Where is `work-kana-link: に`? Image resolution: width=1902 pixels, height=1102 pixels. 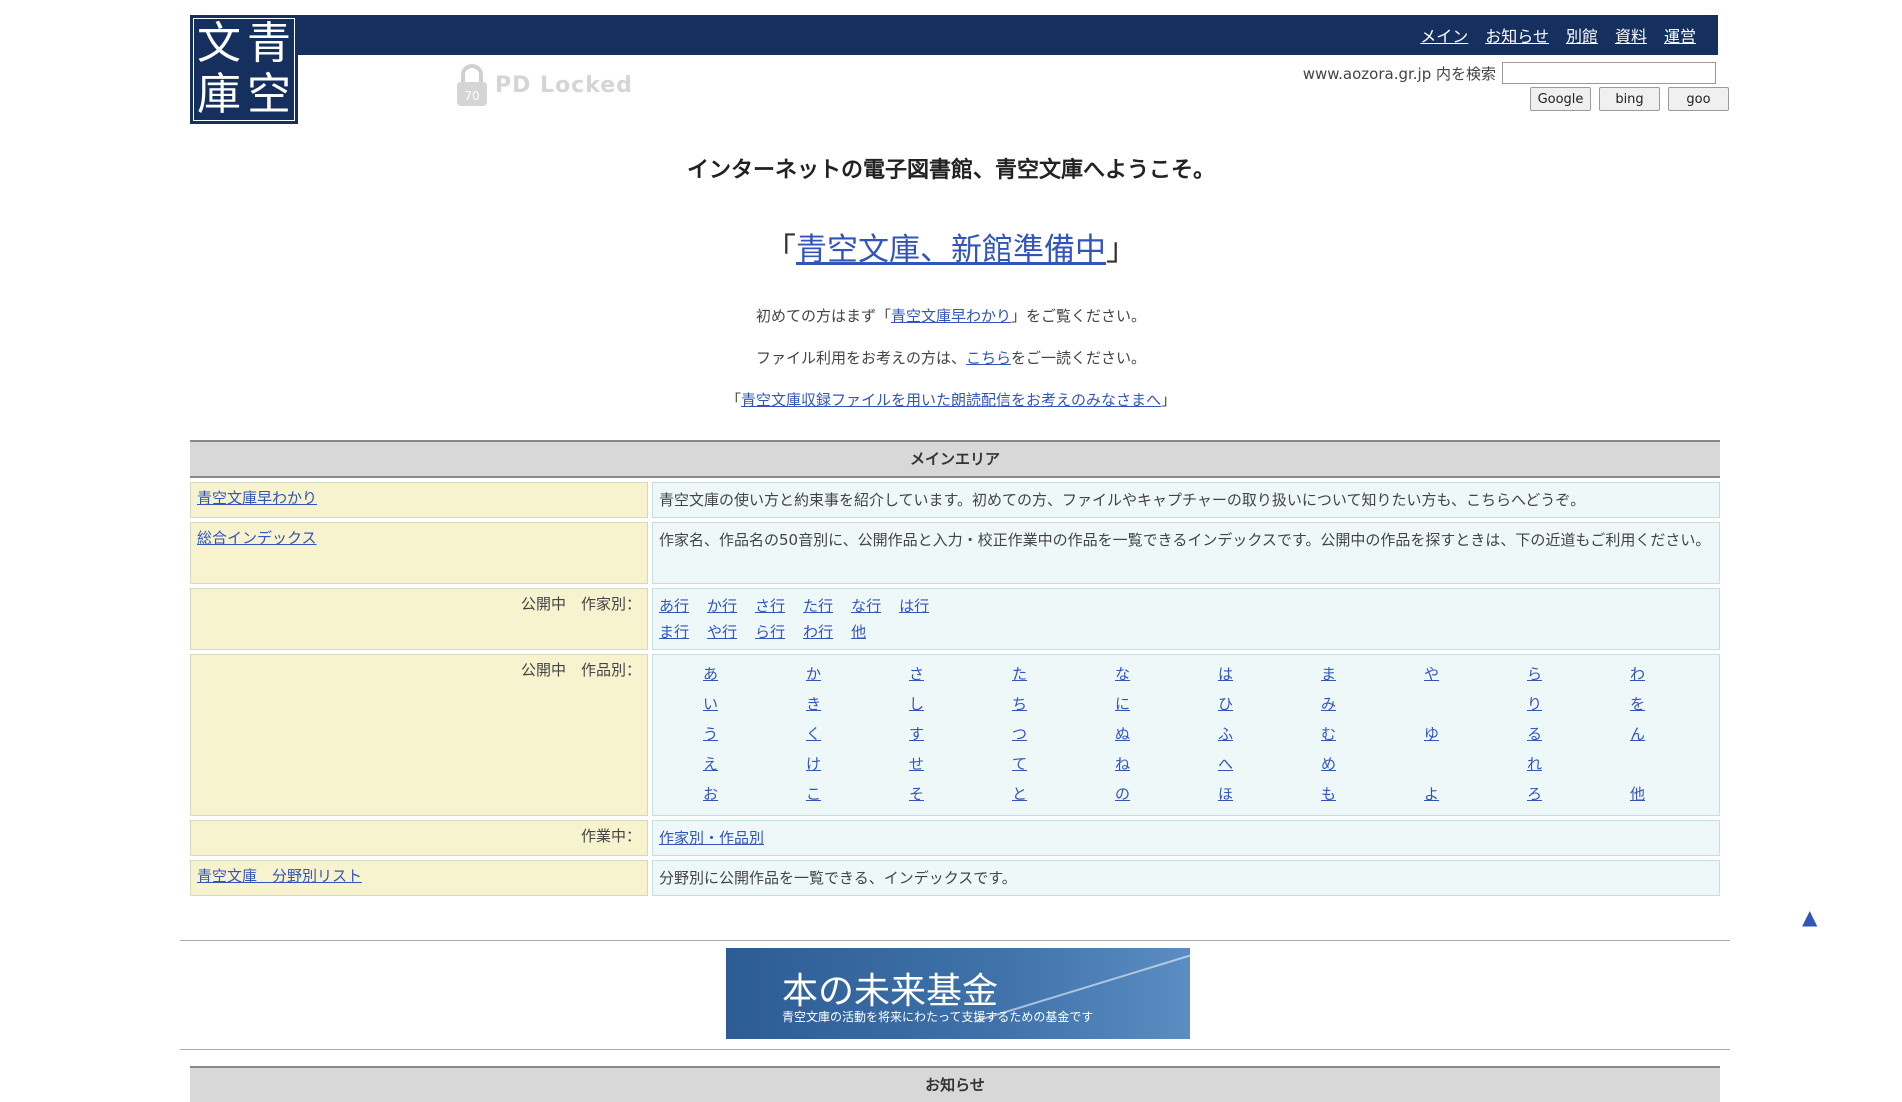 work-kana-link: に is located at coordinates (1122, 704).